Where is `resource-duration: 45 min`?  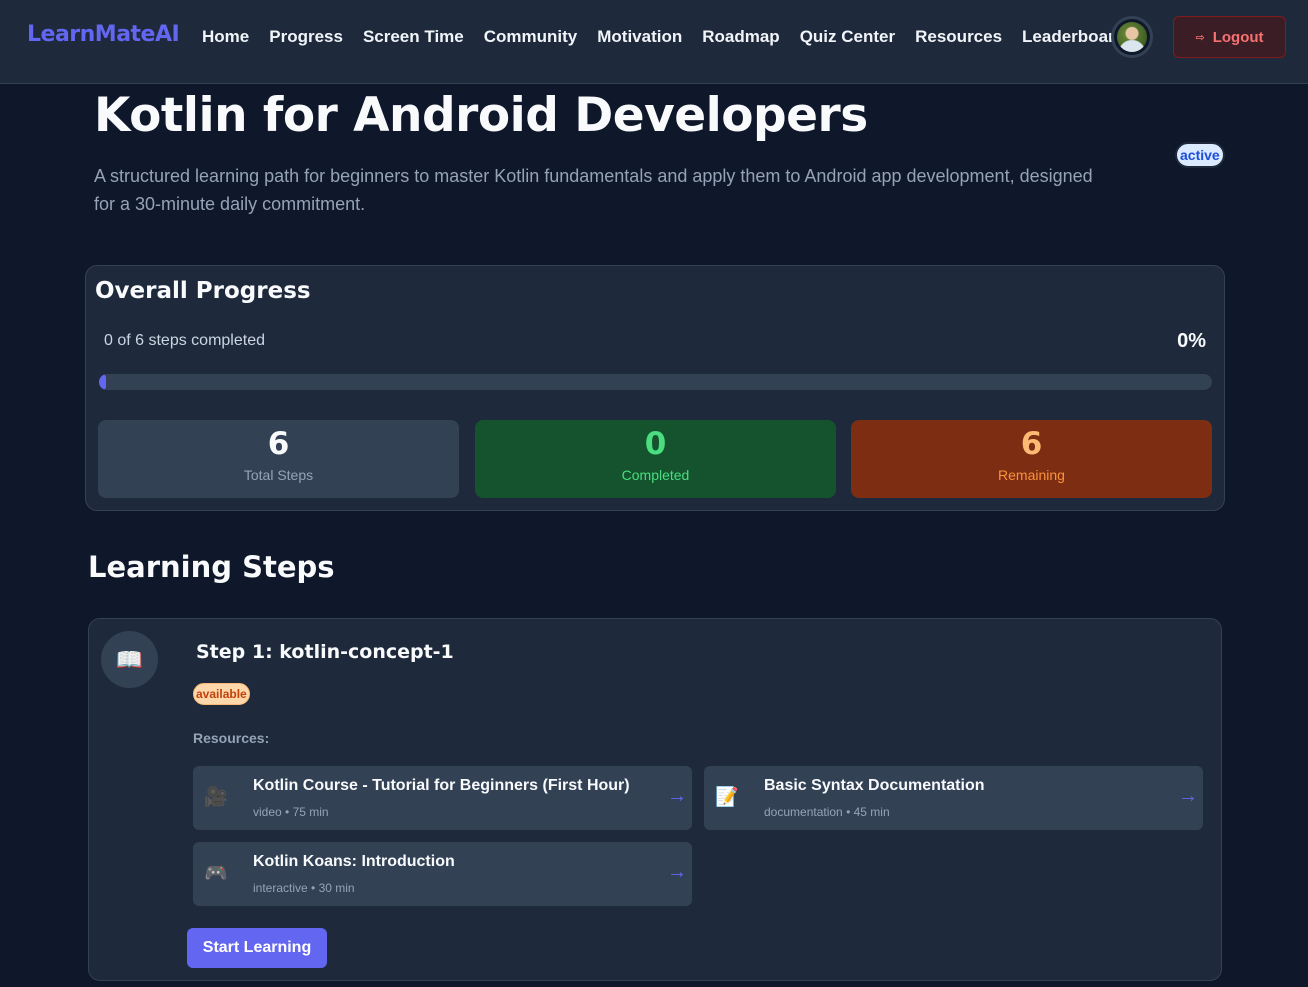
resource-duration: 45 min is located at coordinates (871, 812).